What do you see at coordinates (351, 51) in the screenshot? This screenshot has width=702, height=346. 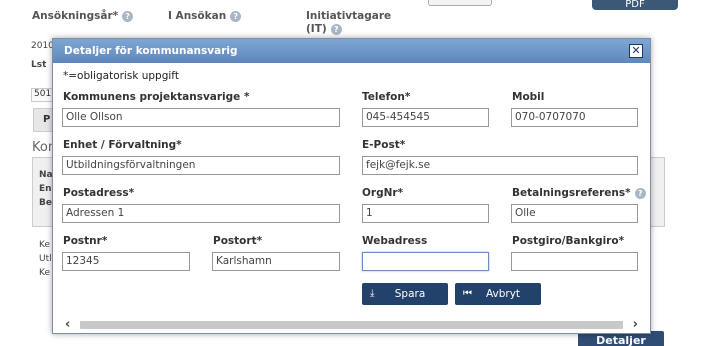 I see `dialog-header: Detaljer för kommunansvarig ✕` at bounding box center [351, 51].